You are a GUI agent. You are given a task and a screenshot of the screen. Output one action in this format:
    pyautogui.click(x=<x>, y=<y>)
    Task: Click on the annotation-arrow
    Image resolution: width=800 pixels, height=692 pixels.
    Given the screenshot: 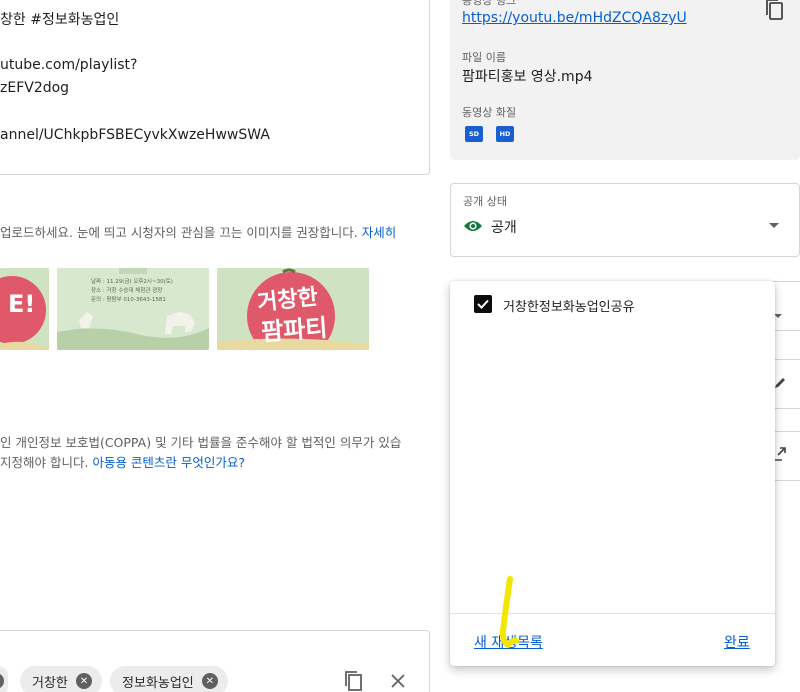 What is the action you would take?
    pyautogui.click(x=510, y=617)
    